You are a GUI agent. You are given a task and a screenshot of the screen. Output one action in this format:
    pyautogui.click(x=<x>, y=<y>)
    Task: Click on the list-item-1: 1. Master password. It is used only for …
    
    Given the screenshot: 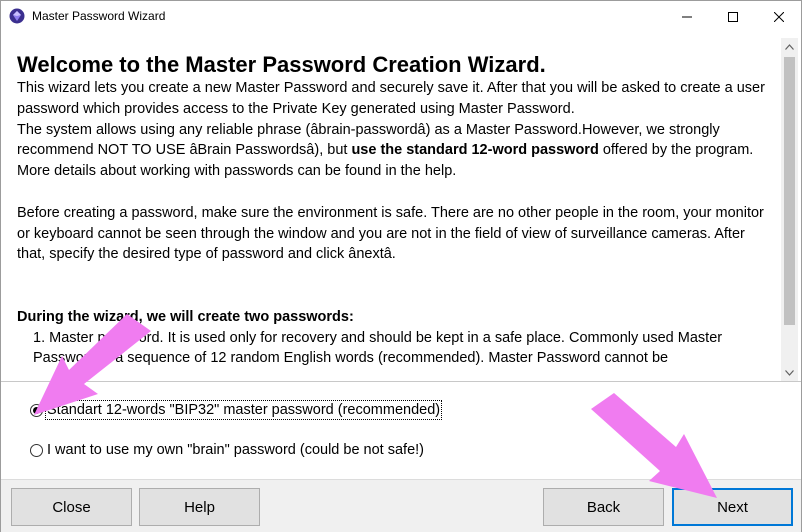 What is the action you would take?
    pyautogui.click(x=378, y=337)
    